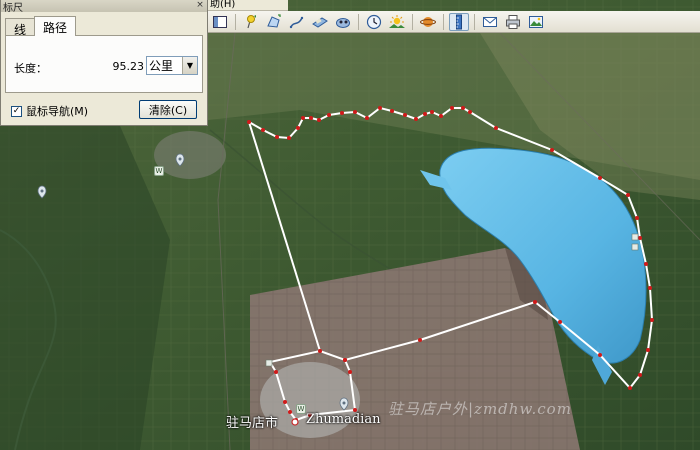  I want to click on ruler-button, so click(459, 21).